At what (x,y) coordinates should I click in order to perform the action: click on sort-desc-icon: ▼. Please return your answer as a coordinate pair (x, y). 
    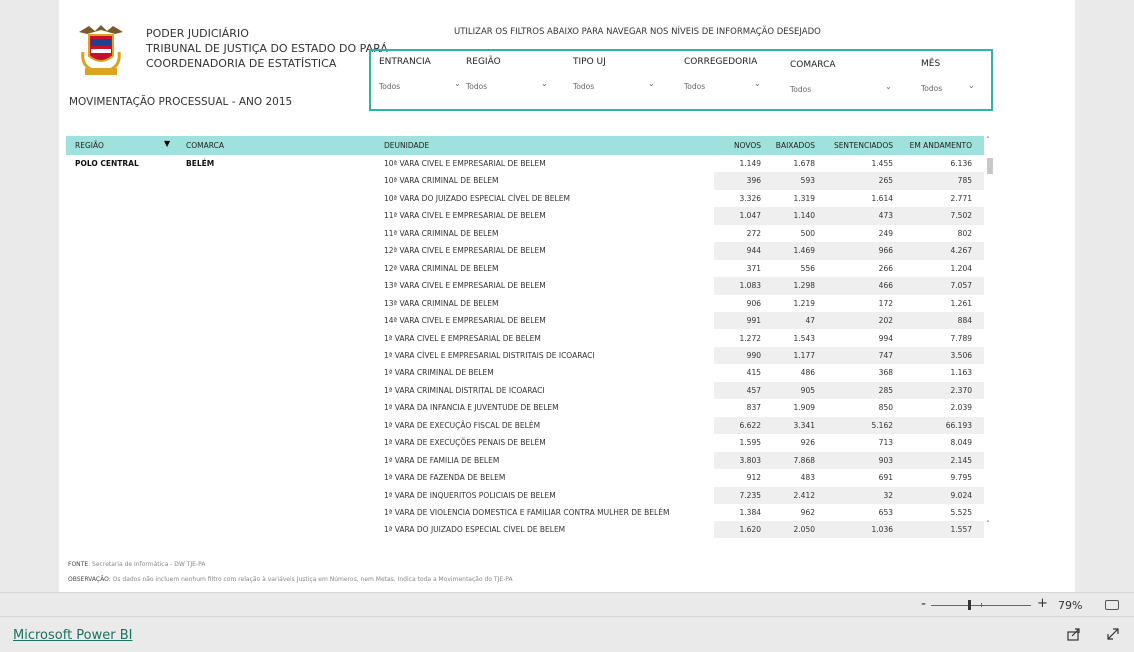
    Looking at the image, I should click on (167, 143).